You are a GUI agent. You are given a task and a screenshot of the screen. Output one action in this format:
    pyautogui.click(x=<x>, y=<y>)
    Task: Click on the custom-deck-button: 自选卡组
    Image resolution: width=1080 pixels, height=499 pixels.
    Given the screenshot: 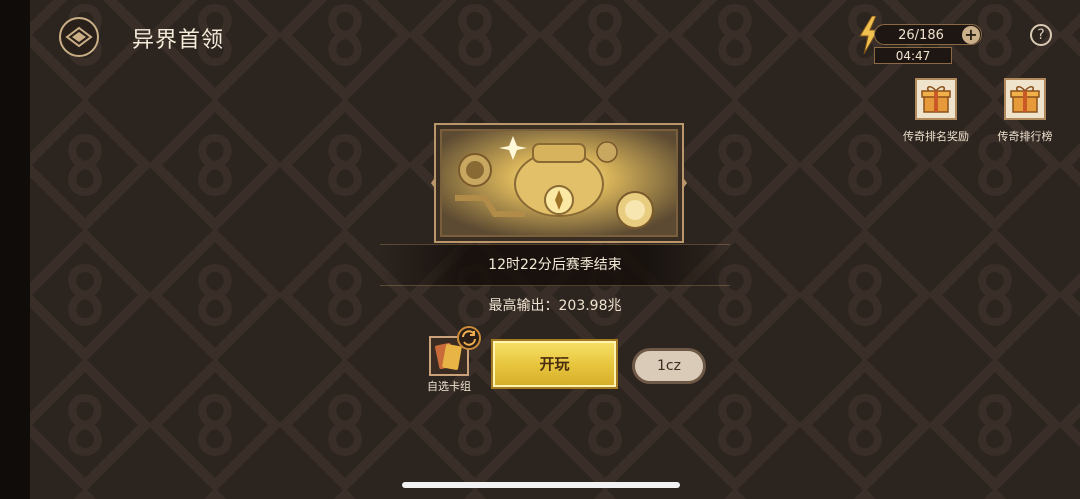 What is the action you would take?
    pyautogui.click(x=450, y=360)
    